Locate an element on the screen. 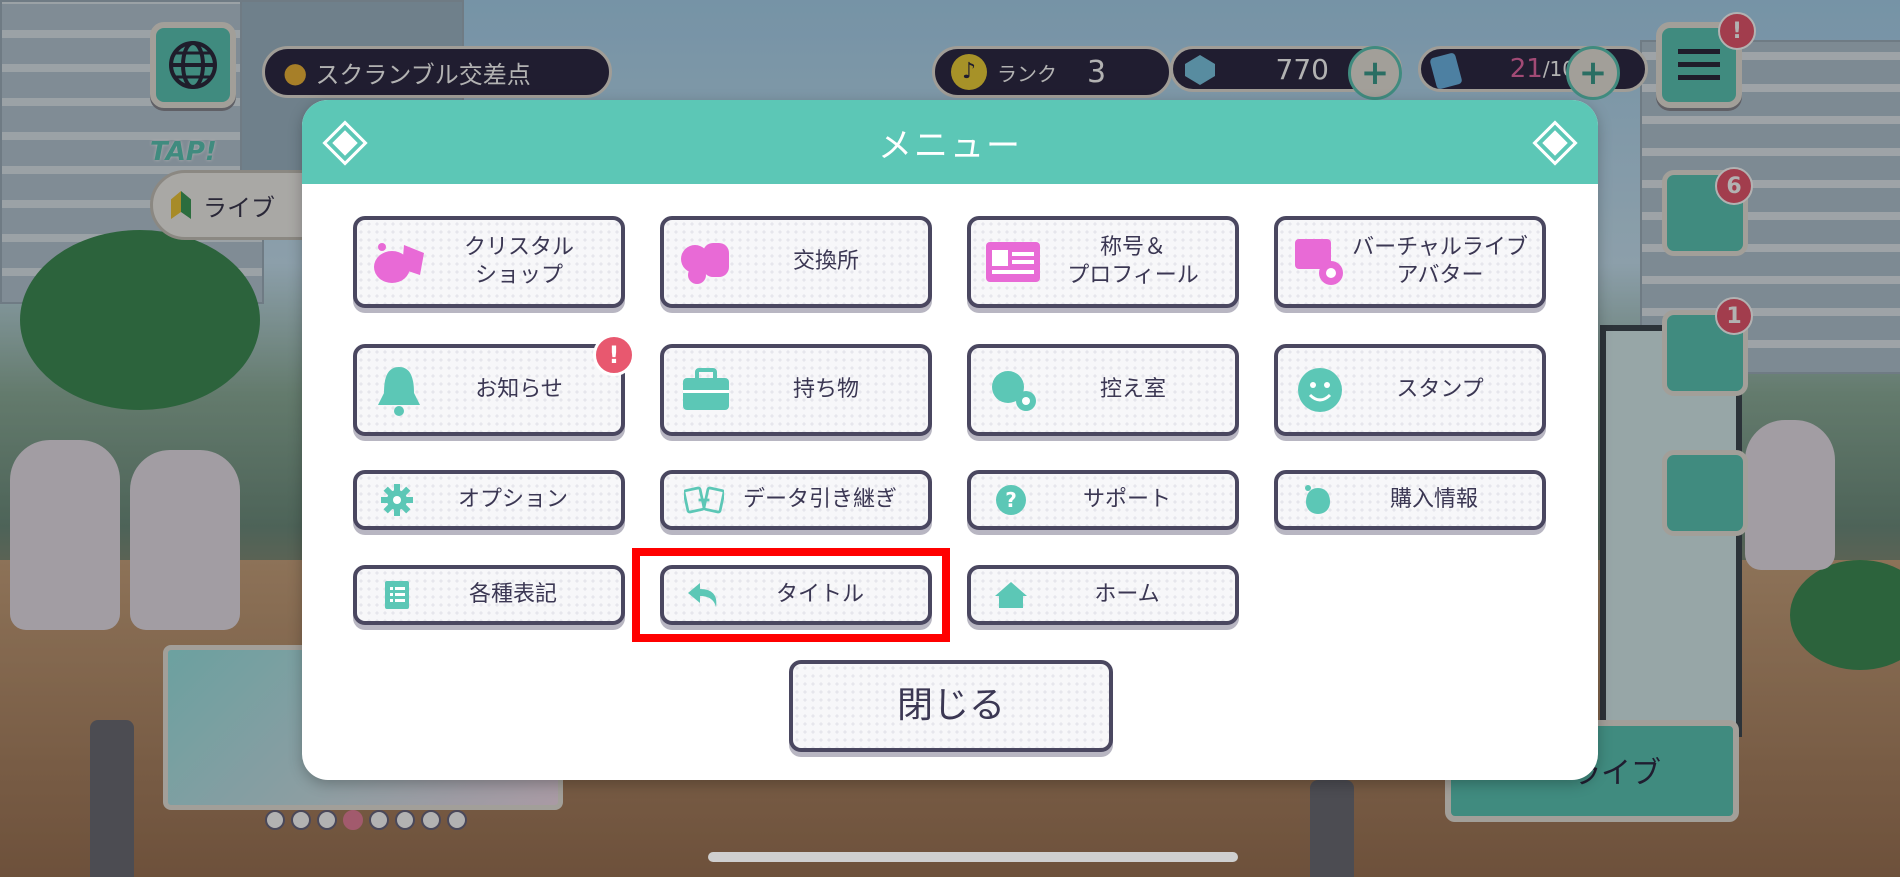  close-button-label: 閉じる is located at coordinates (950, 705).